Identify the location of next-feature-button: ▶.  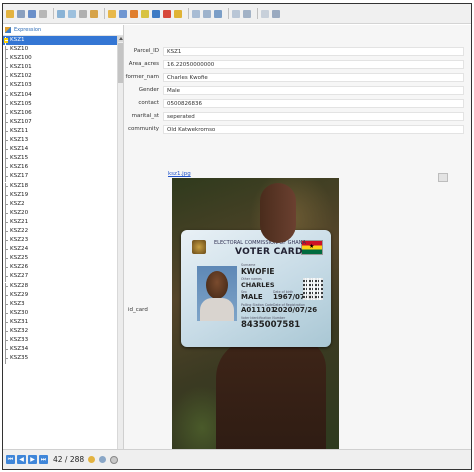
(32, 459).